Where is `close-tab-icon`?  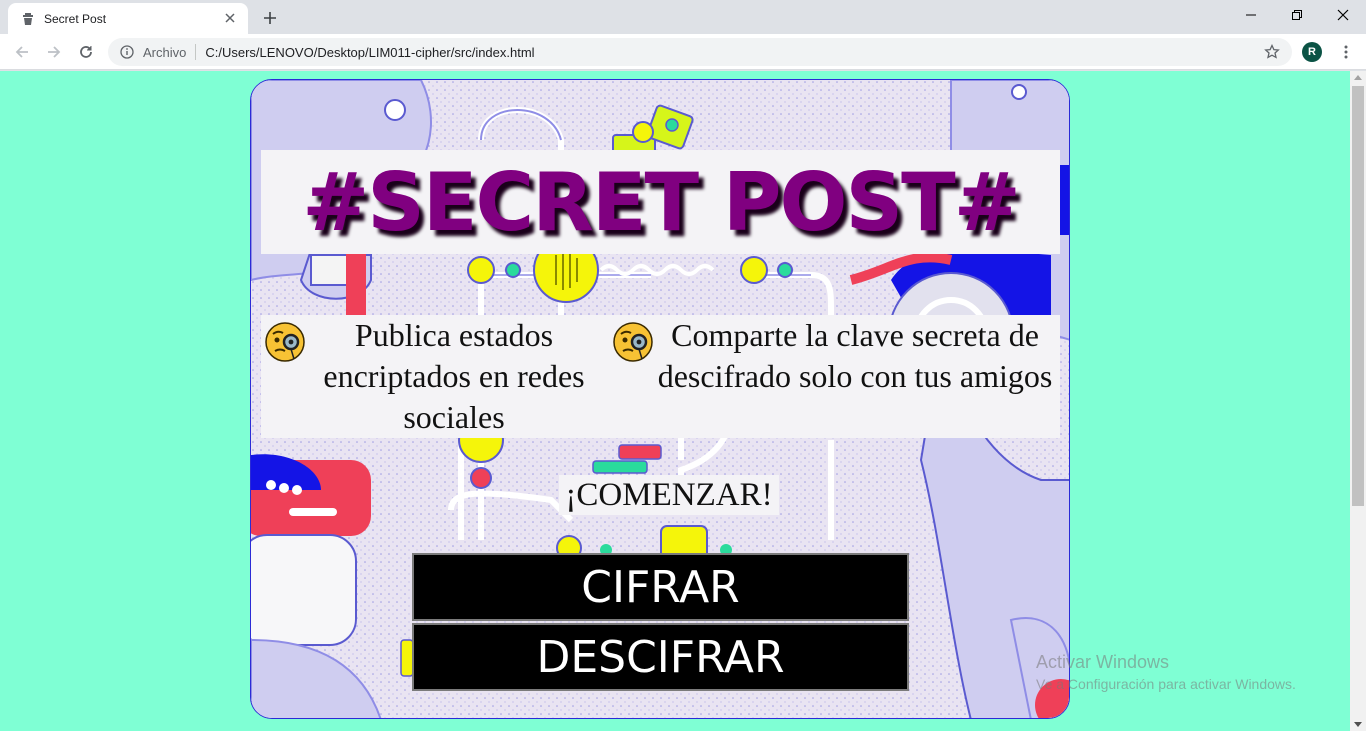 close-tab-icon is located at coordinates (230, 18).